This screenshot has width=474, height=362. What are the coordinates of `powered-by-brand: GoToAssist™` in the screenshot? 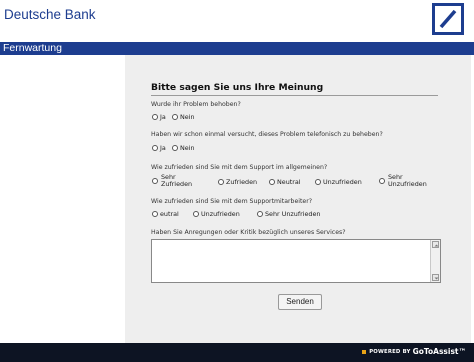 It's located at (439, 351).